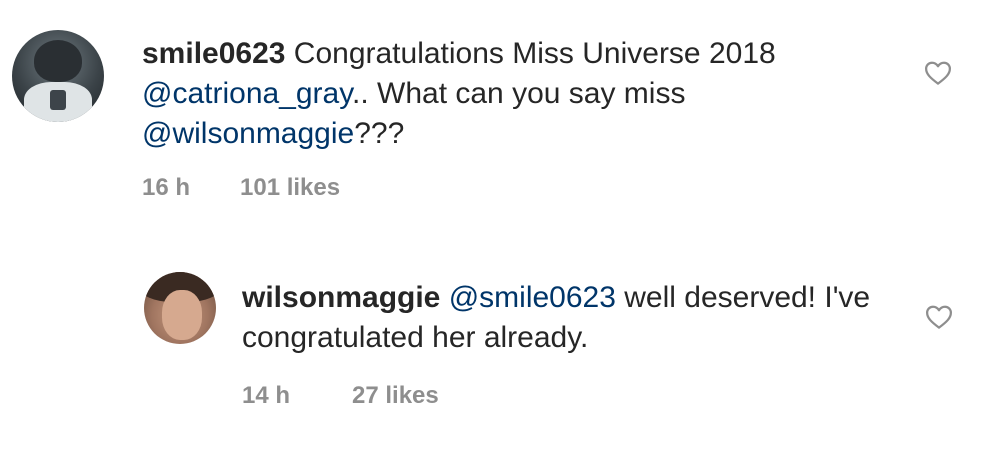 The width and height of the screenshot is (1000, 457). Describe the element at coordinates (519, 93) in the screenshot. I see `comment-text-middle: .. What can you say miss` at that location.